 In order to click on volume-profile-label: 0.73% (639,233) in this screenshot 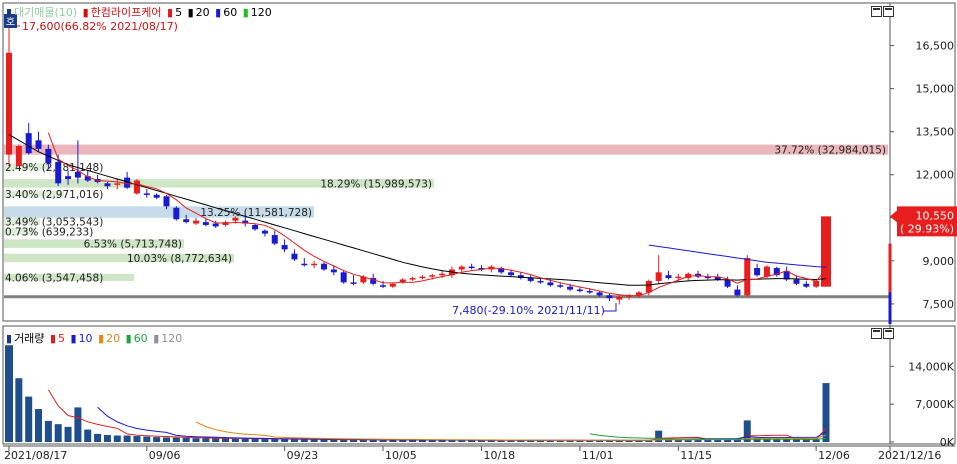, I will do `click(49, 232)`.